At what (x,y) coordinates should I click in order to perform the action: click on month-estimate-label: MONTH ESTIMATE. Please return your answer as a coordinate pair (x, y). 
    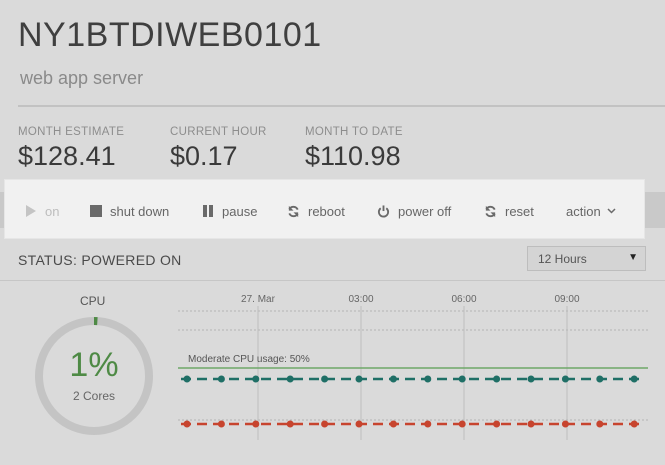
    Looking at the image, I should click on (71, 132).